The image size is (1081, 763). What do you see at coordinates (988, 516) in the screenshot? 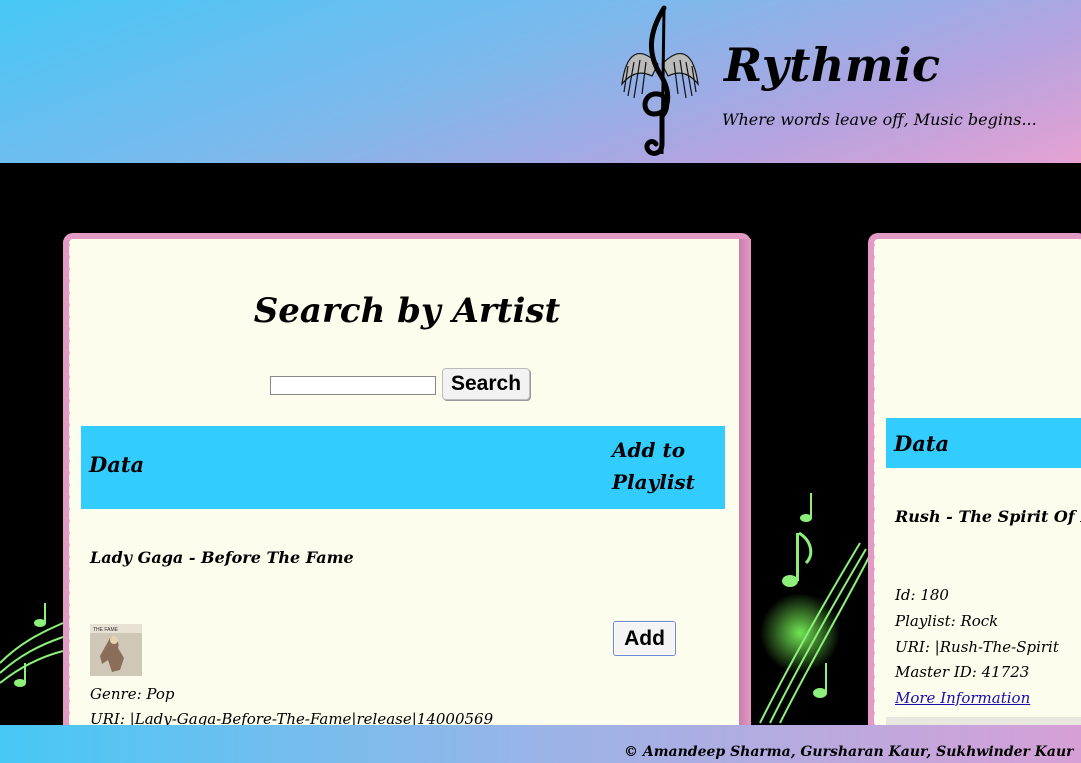
I see `playlist-item-title: Rush - The Spirit Of R` at bounding box center [988, 516].